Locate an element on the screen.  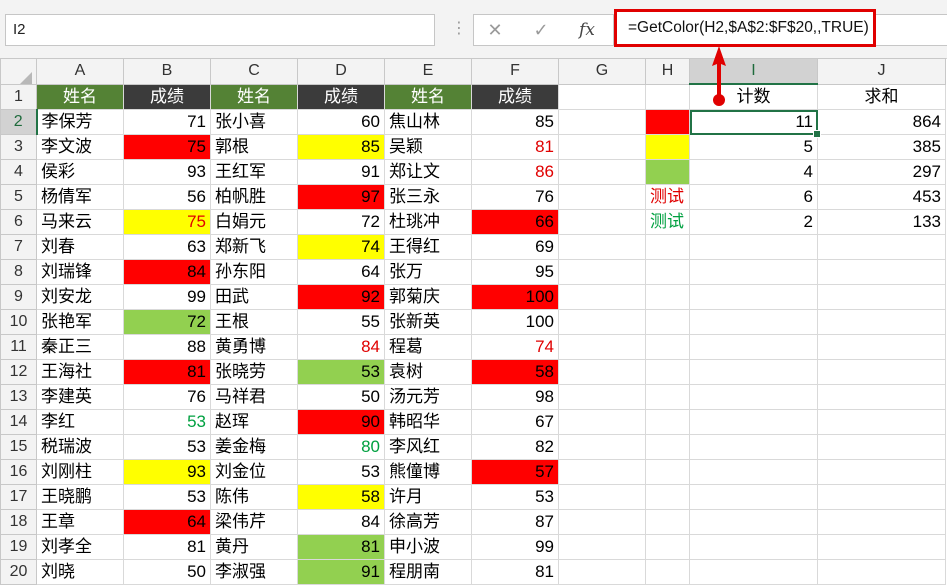
cell-g17 is located at coordinates (602, 497).